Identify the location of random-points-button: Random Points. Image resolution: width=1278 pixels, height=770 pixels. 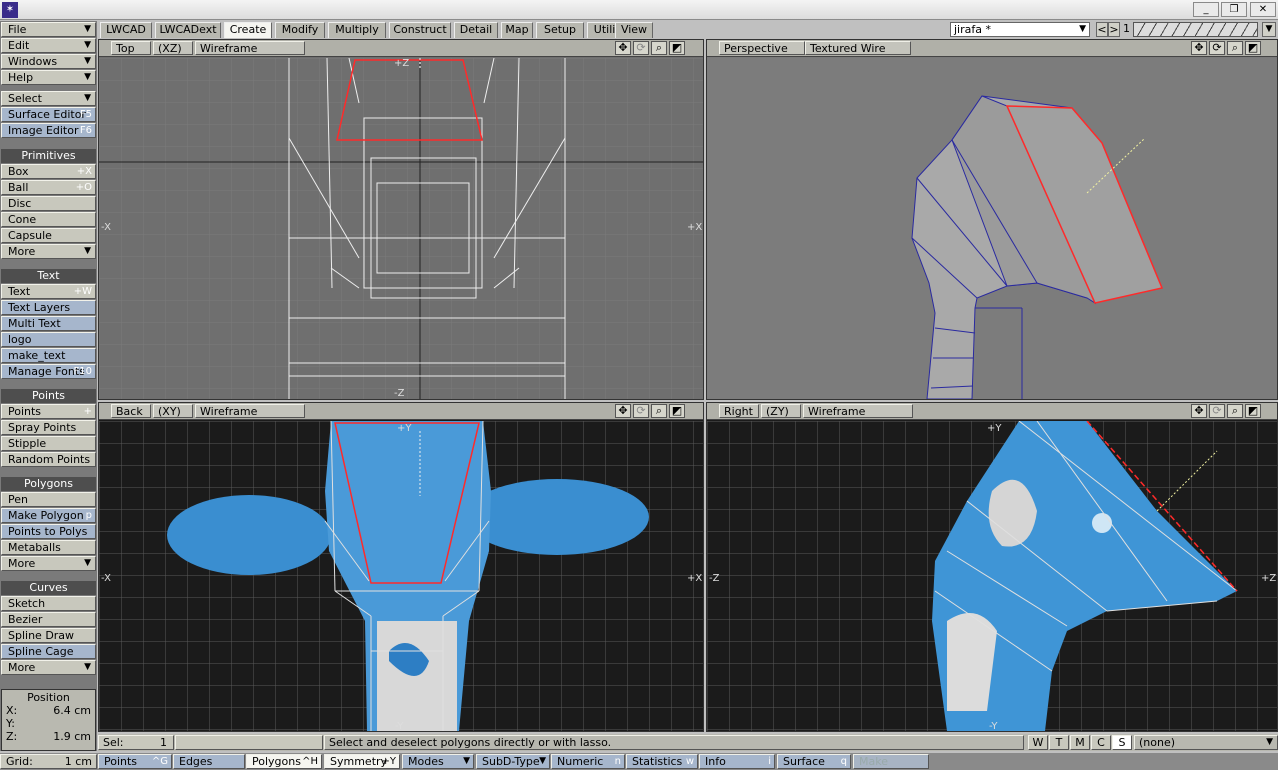
(48, 459).